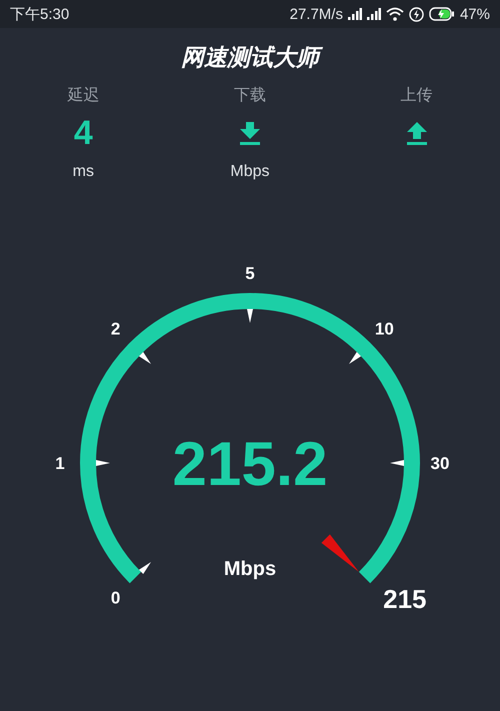 Image resolution: width=500 pixels, height=711 pixels. What do you see at coordinates (250, 172) in the screenshot?
I see `stat-unit: Mbps` at bounding box center [250, 172].